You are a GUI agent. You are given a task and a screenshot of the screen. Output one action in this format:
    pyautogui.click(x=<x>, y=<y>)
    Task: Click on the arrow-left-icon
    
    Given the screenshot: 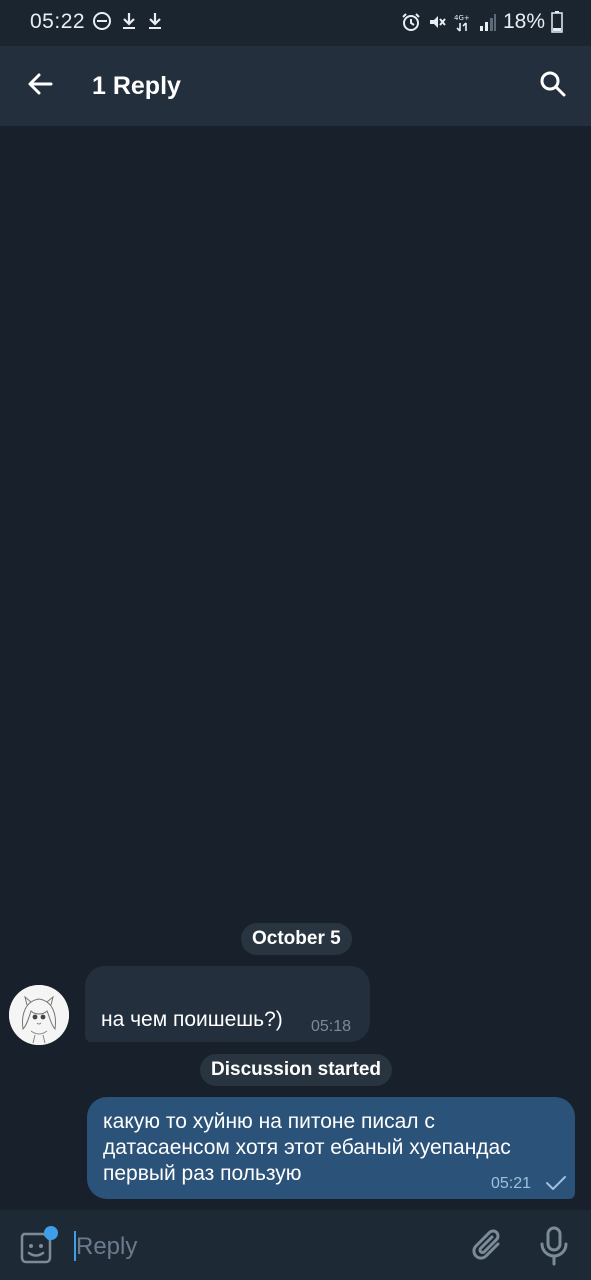 What is the action you would take?
    pyautogui.click(x=40, y=86)
    